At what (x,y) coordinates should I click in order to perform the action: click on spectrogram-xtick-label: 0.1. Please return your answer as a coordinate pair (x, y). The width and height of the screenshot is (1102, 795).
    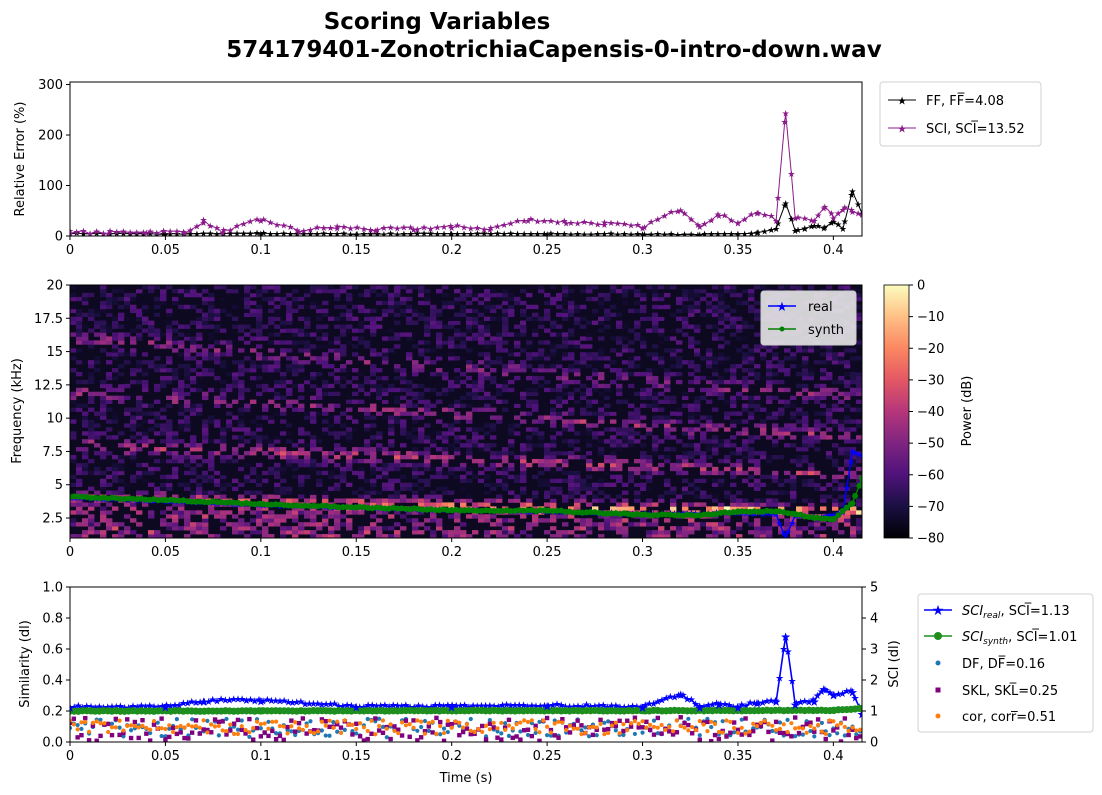
    Looking at the image, I should click on (260, 552).